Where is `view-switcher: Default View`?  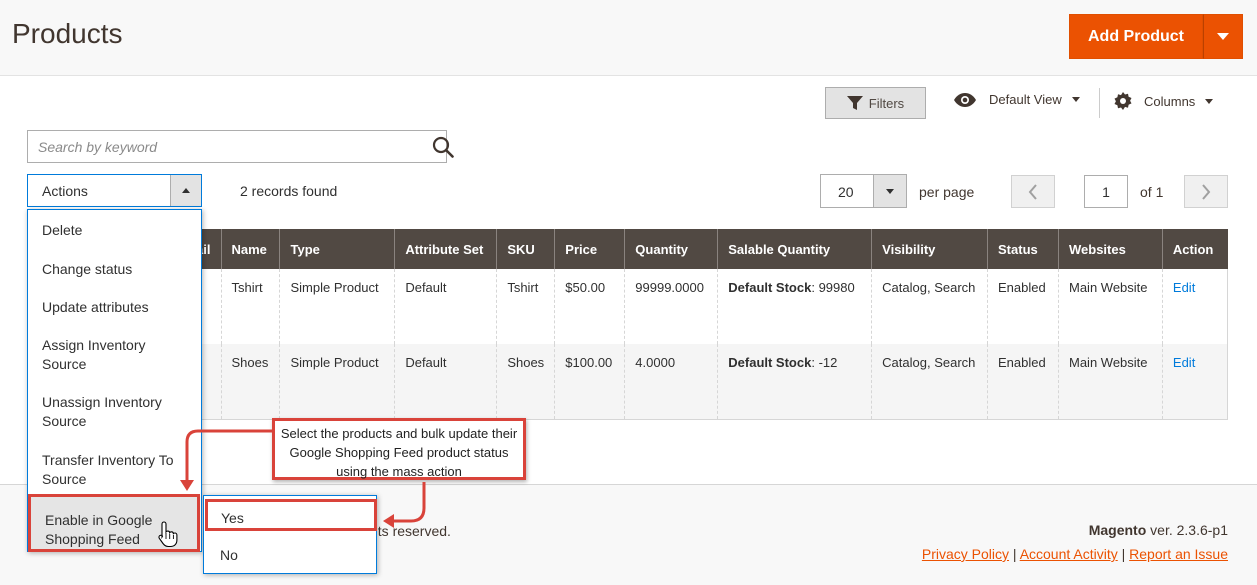
view-switcher: Default View is located at coordinates (1016, 99).